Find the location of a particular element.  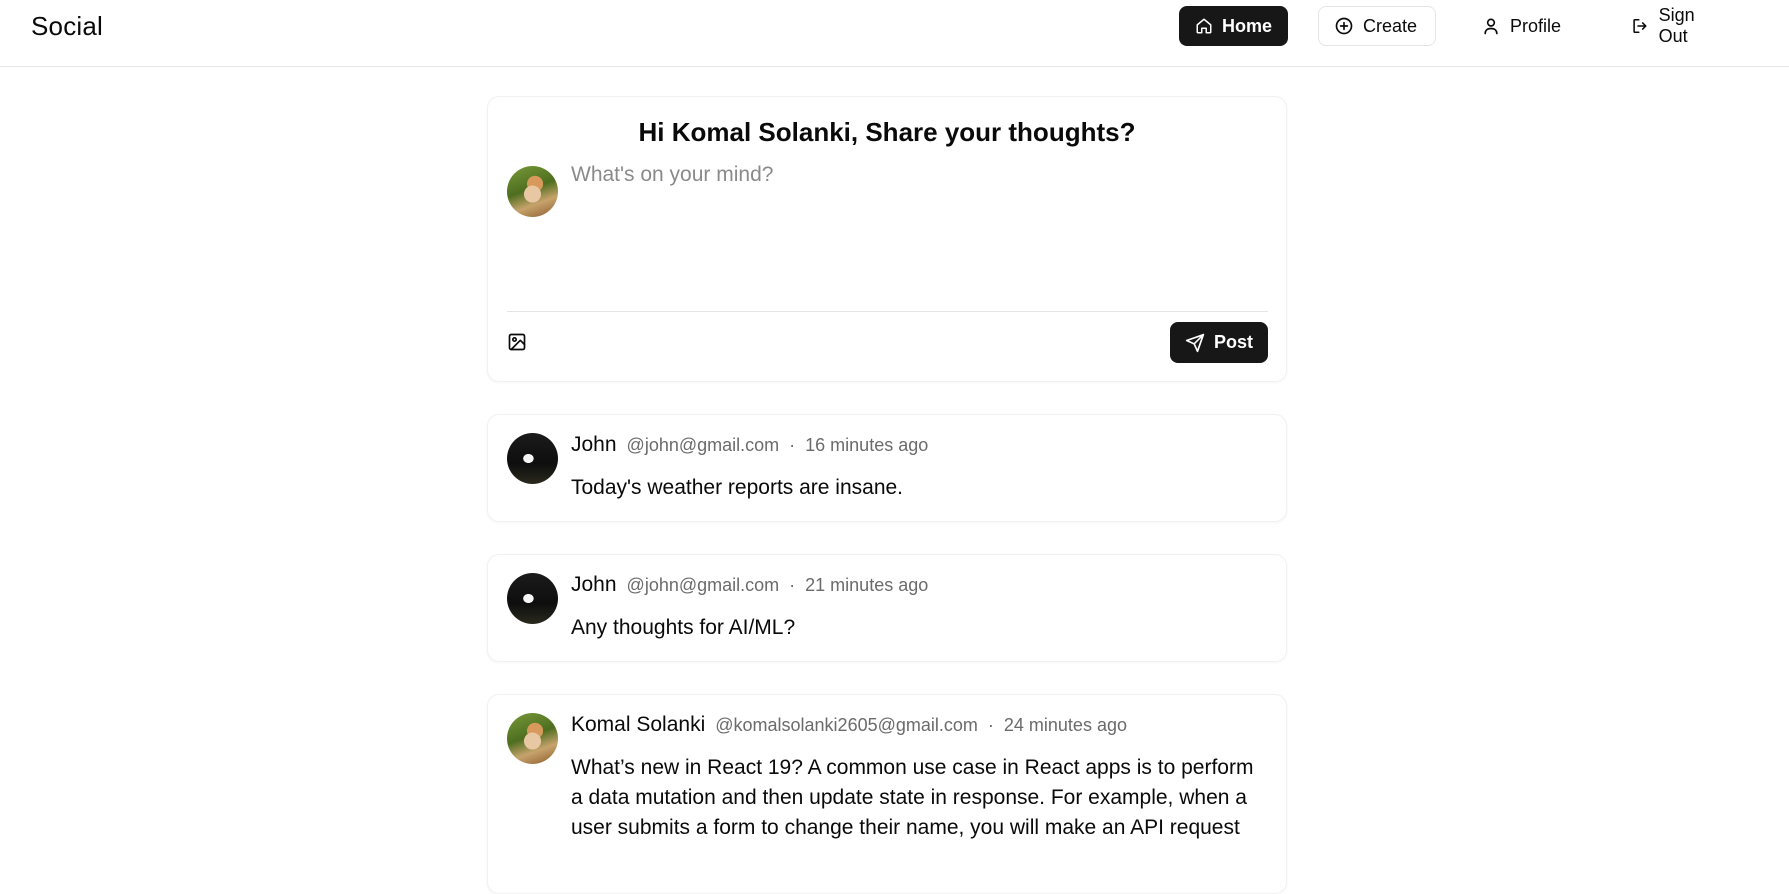

post-author-handle: @komalsolanki2605@gmail.com is located at coordinates (846, 725).